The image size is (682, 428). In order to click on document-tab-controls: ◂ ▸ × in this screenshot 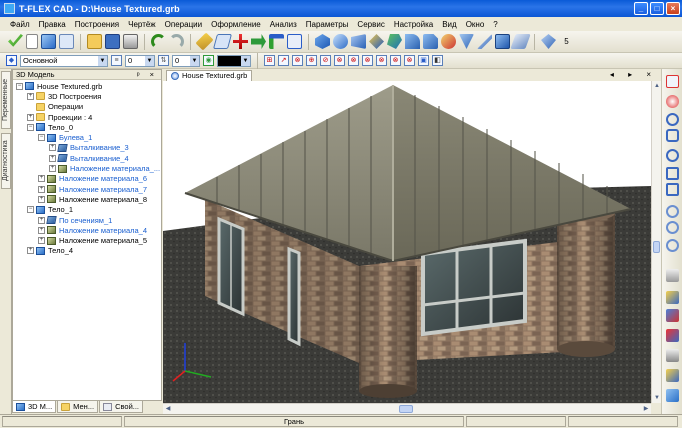, I will do `click(633, 74)`.